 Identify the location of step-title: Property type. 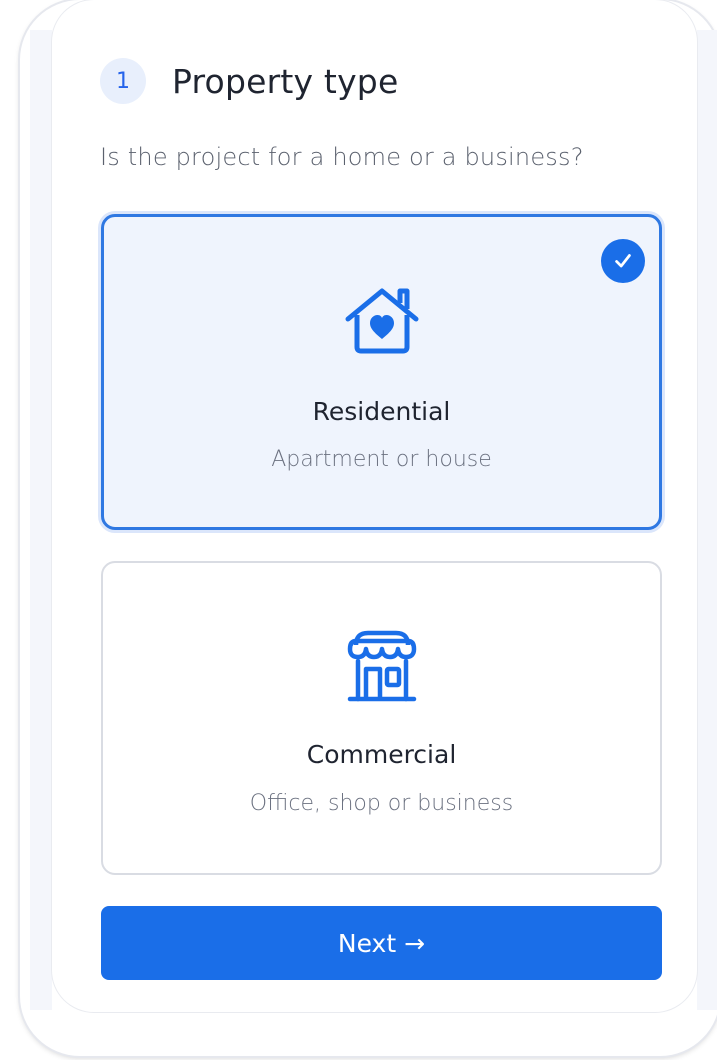
(285, 81).